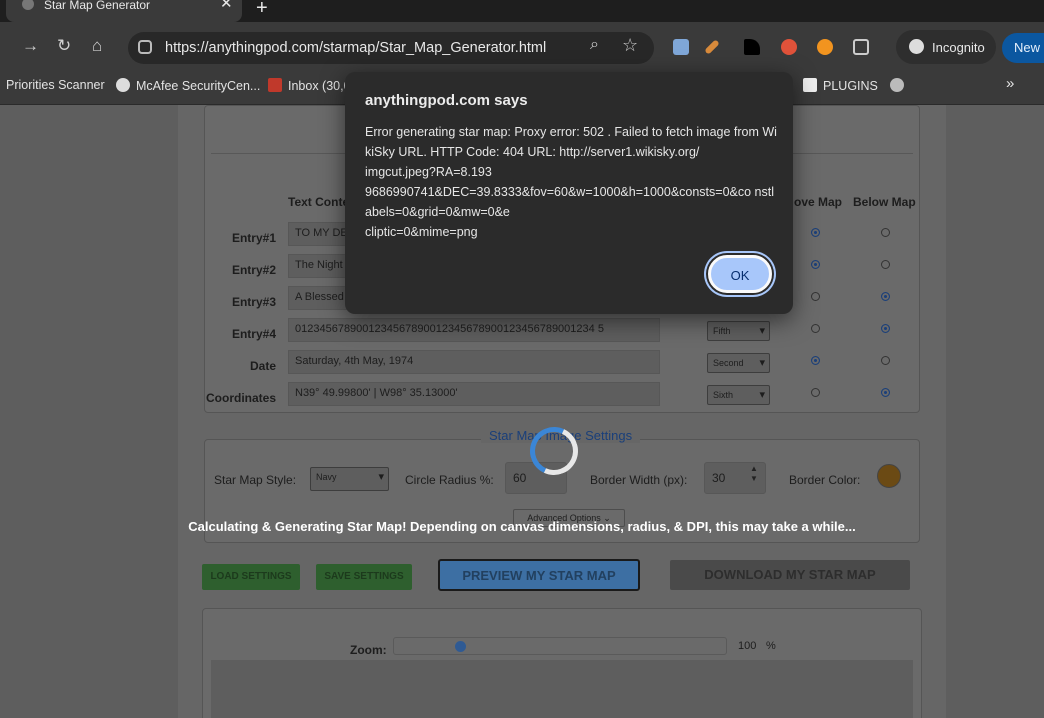 The image size is (1044, 718). Describe the element at coordinates (825, 480) in the screenshot. I see `border-color-label: Border Color:` at that location.